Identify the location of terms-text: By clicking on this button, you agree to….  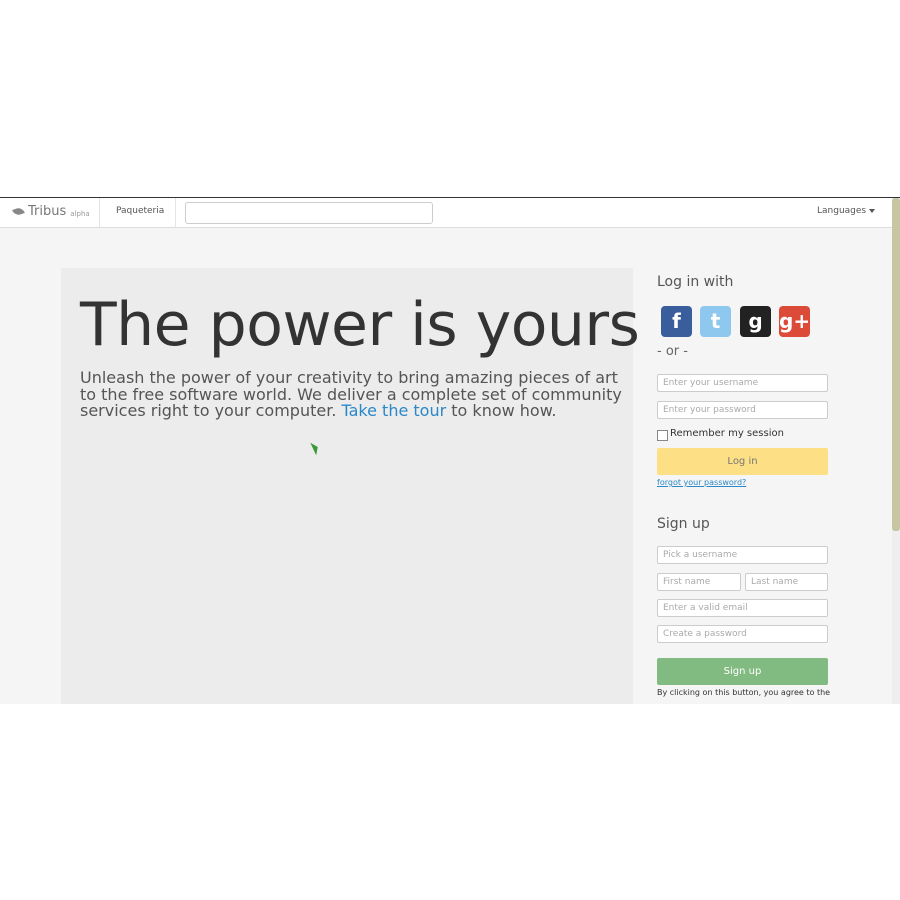
(744, 692).